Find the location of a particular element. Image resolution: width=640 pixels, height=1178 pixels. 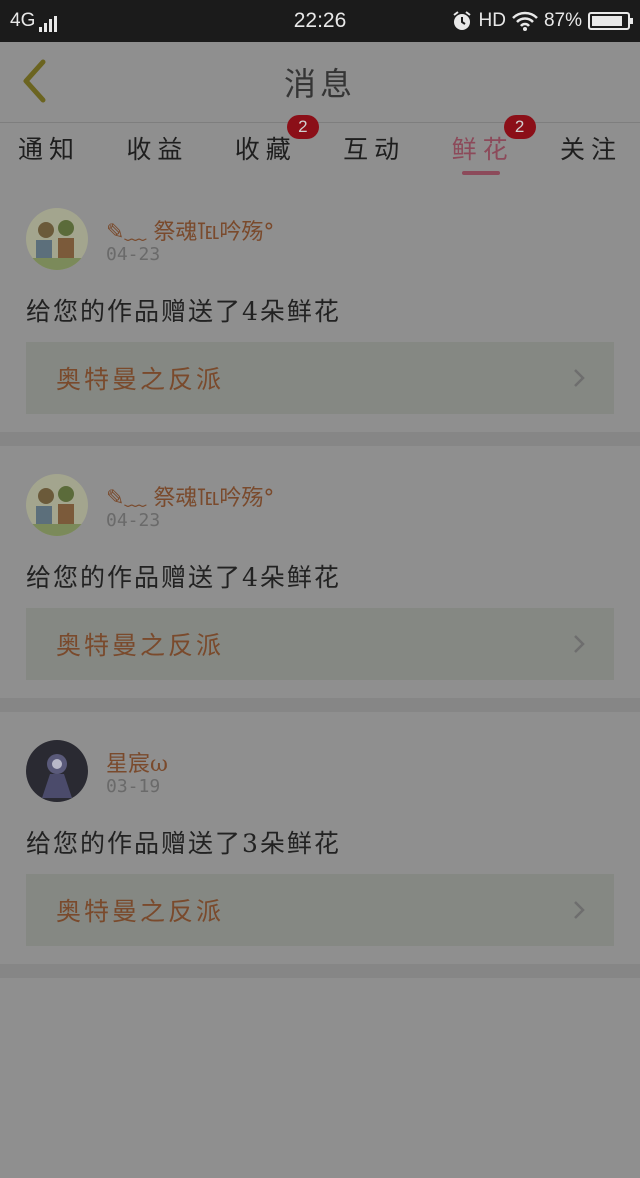

tab-earnings: 收益 is located at coordinates (157, 151).